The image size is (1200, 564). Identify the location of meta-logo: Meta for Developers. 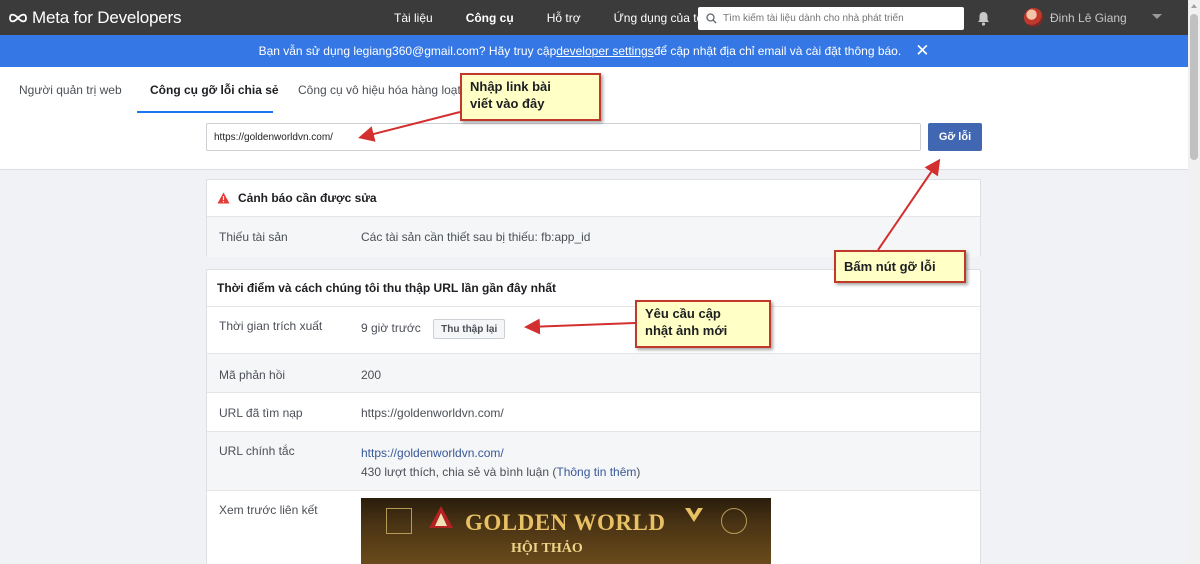
(94, 18).